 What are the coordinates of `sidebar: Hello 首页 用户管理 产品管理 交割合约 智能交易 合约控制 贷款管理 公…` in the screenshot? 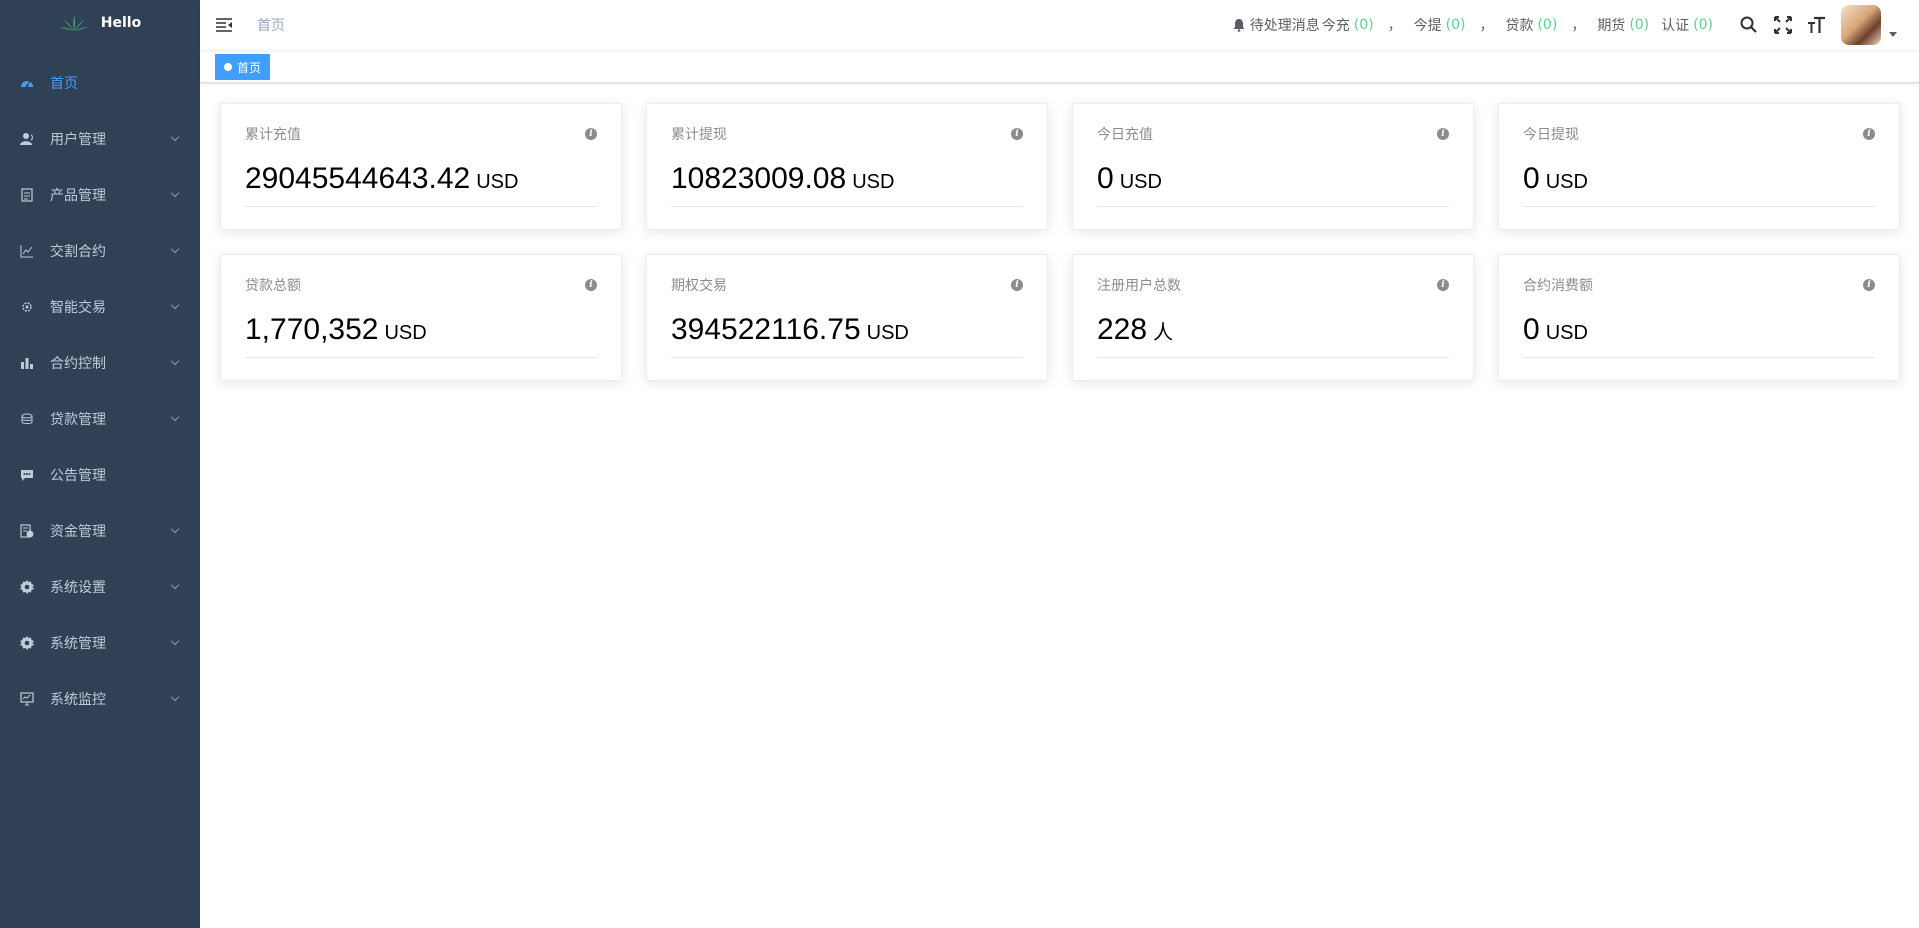 It's located at (100, 464).